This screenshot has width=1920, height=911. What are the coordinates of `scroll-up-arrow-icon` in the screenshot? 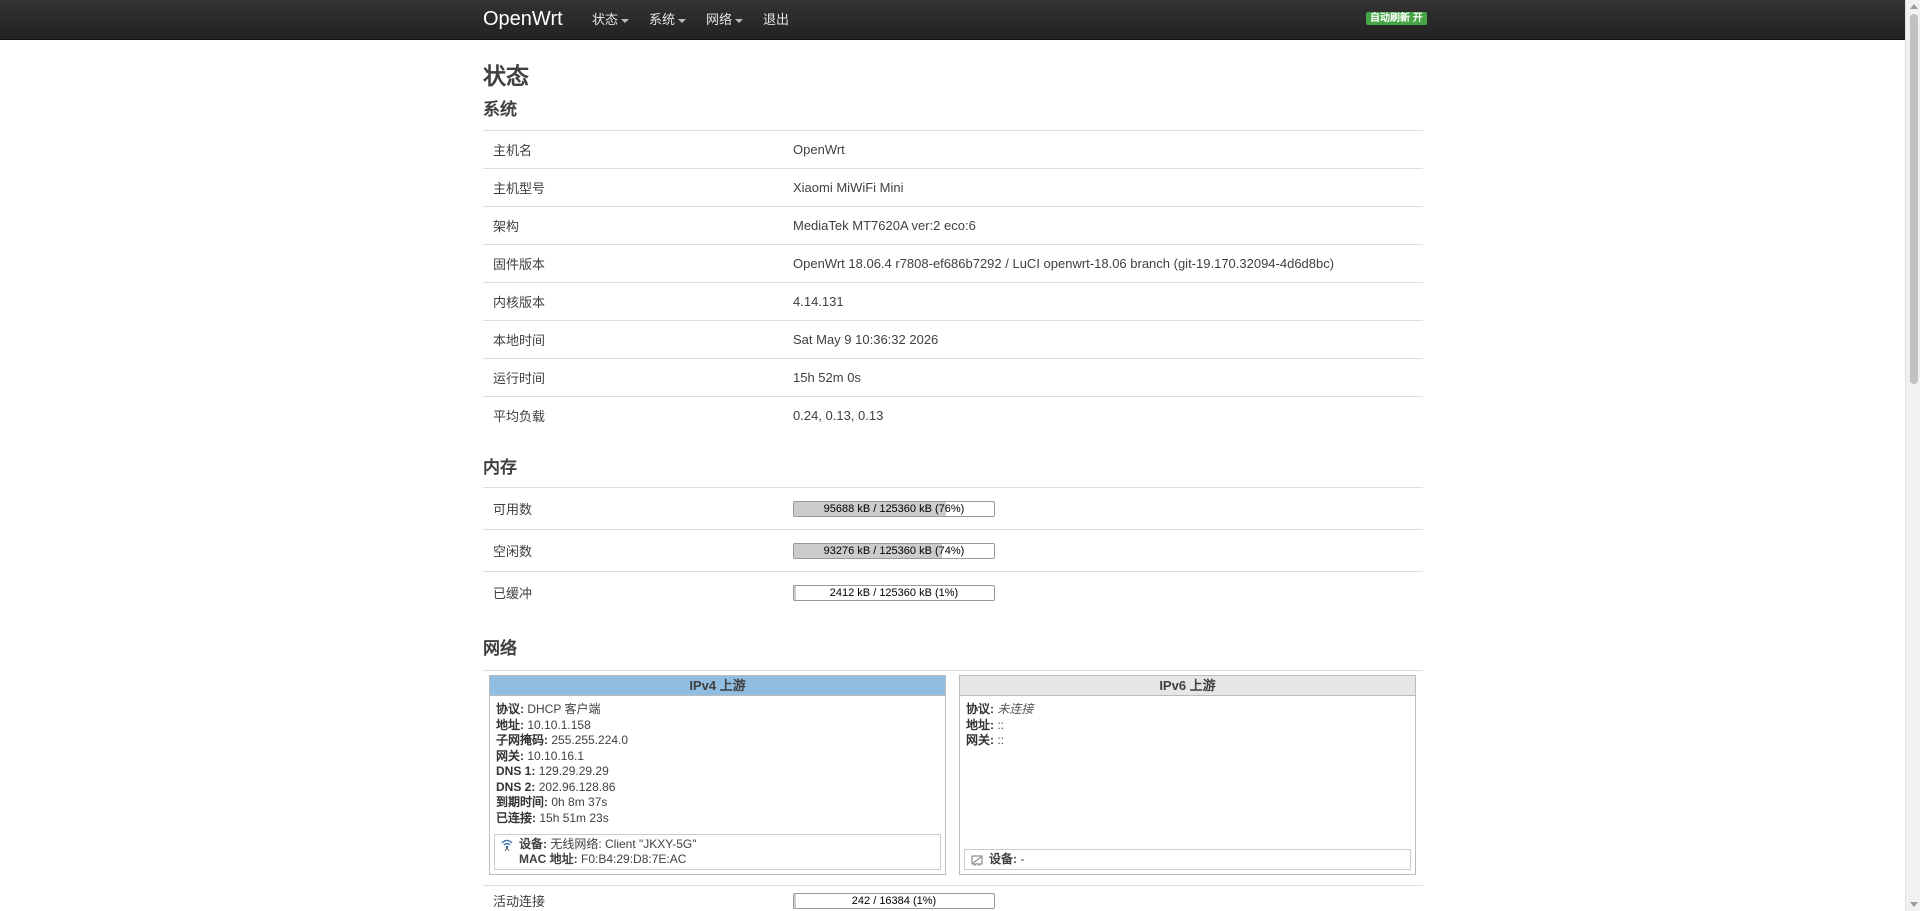 It's located at (1914, 6).